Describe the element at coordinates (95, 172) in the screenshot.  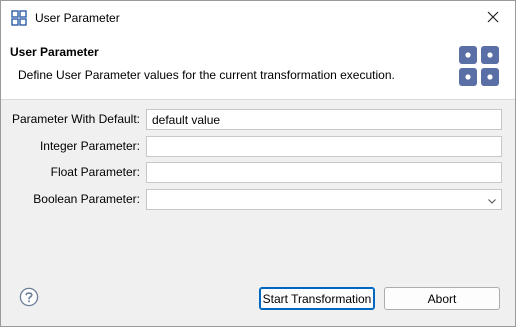
I see `float-parameter-label: Float Parameter:` at that location.